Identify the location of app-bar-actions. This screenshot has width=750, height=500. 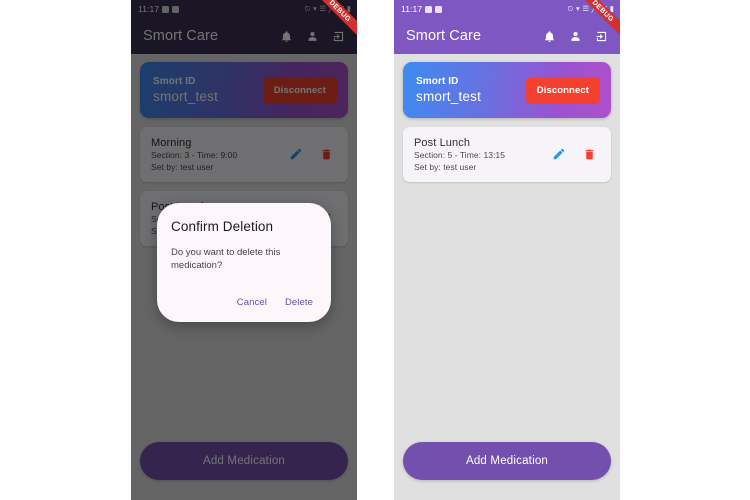
(575, 36).